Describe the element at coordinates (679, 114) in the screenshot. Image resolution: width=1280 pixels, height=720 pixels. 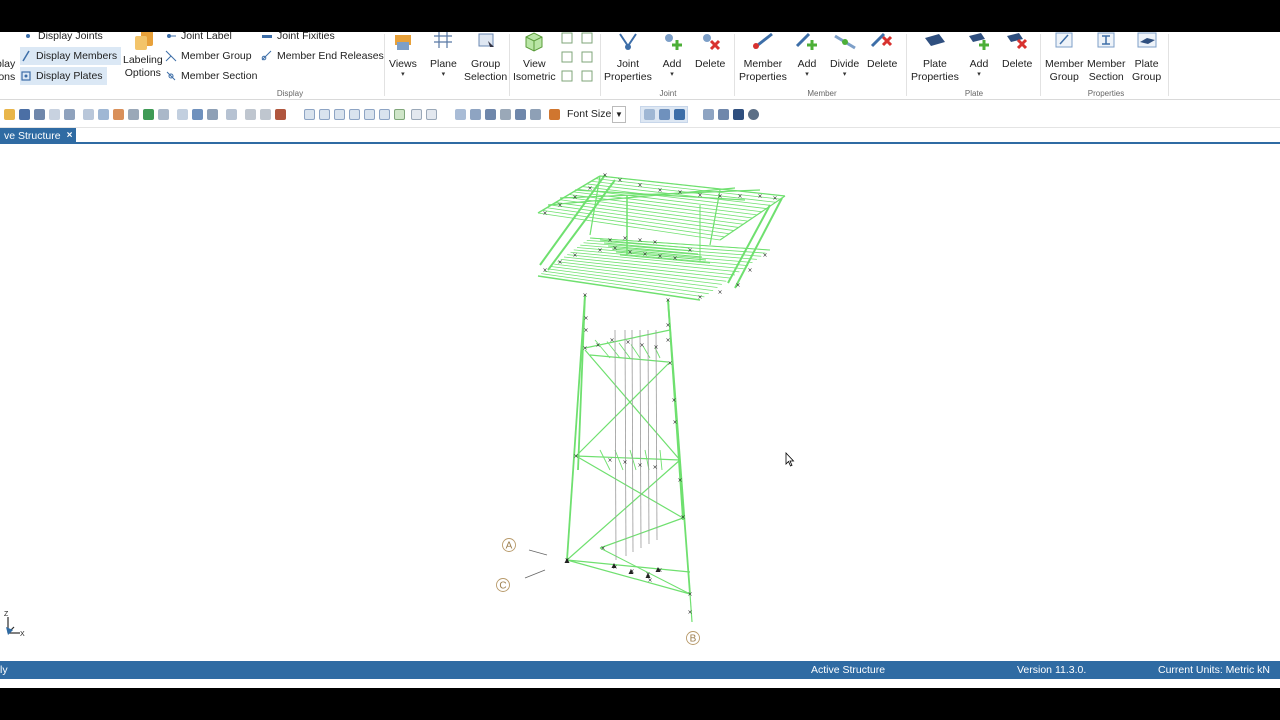
I see `plate-cursor-icon` at that location.